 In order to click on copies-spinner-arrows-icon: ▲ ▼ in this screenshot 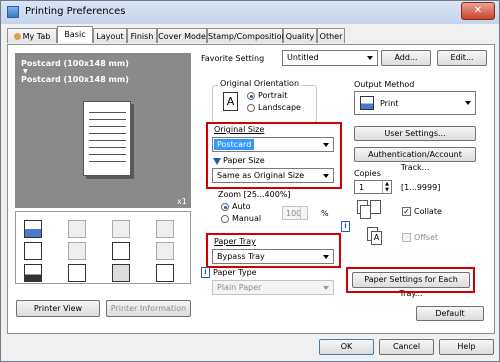, I will do `click(386, 187)`.